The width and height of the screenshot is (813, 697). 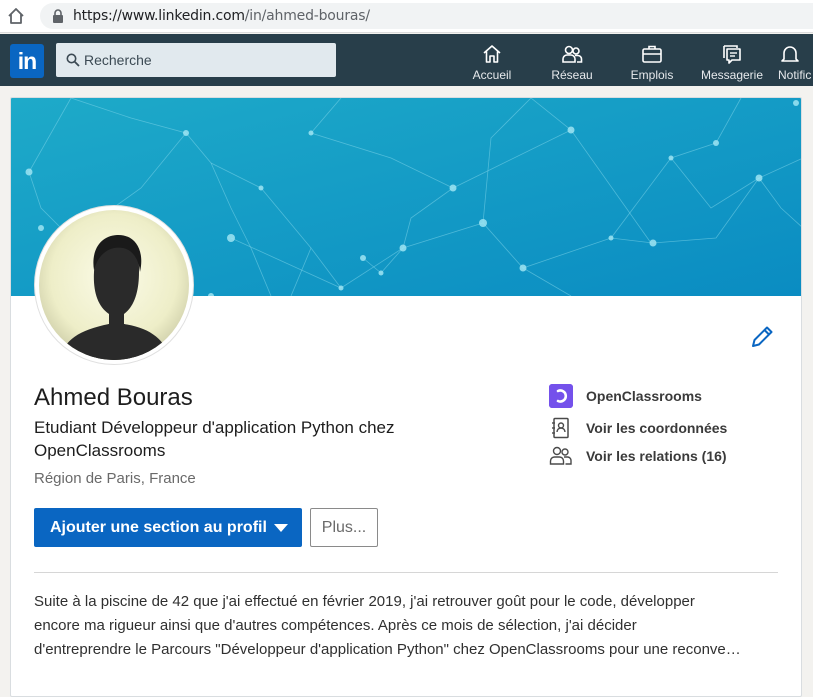 I want to click on add-profile-section-label: Ajouter une section au profil, so click(x=158, y=527).